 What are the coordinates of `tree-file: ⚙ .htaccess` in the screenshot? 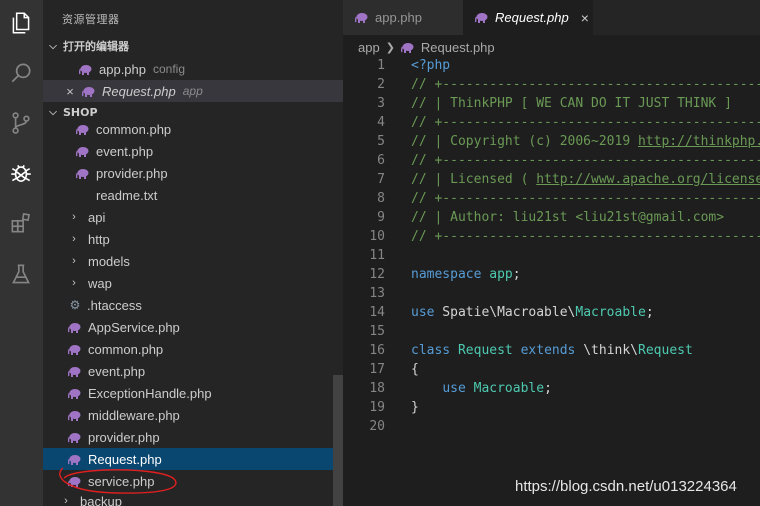 It's located at (193, 305).